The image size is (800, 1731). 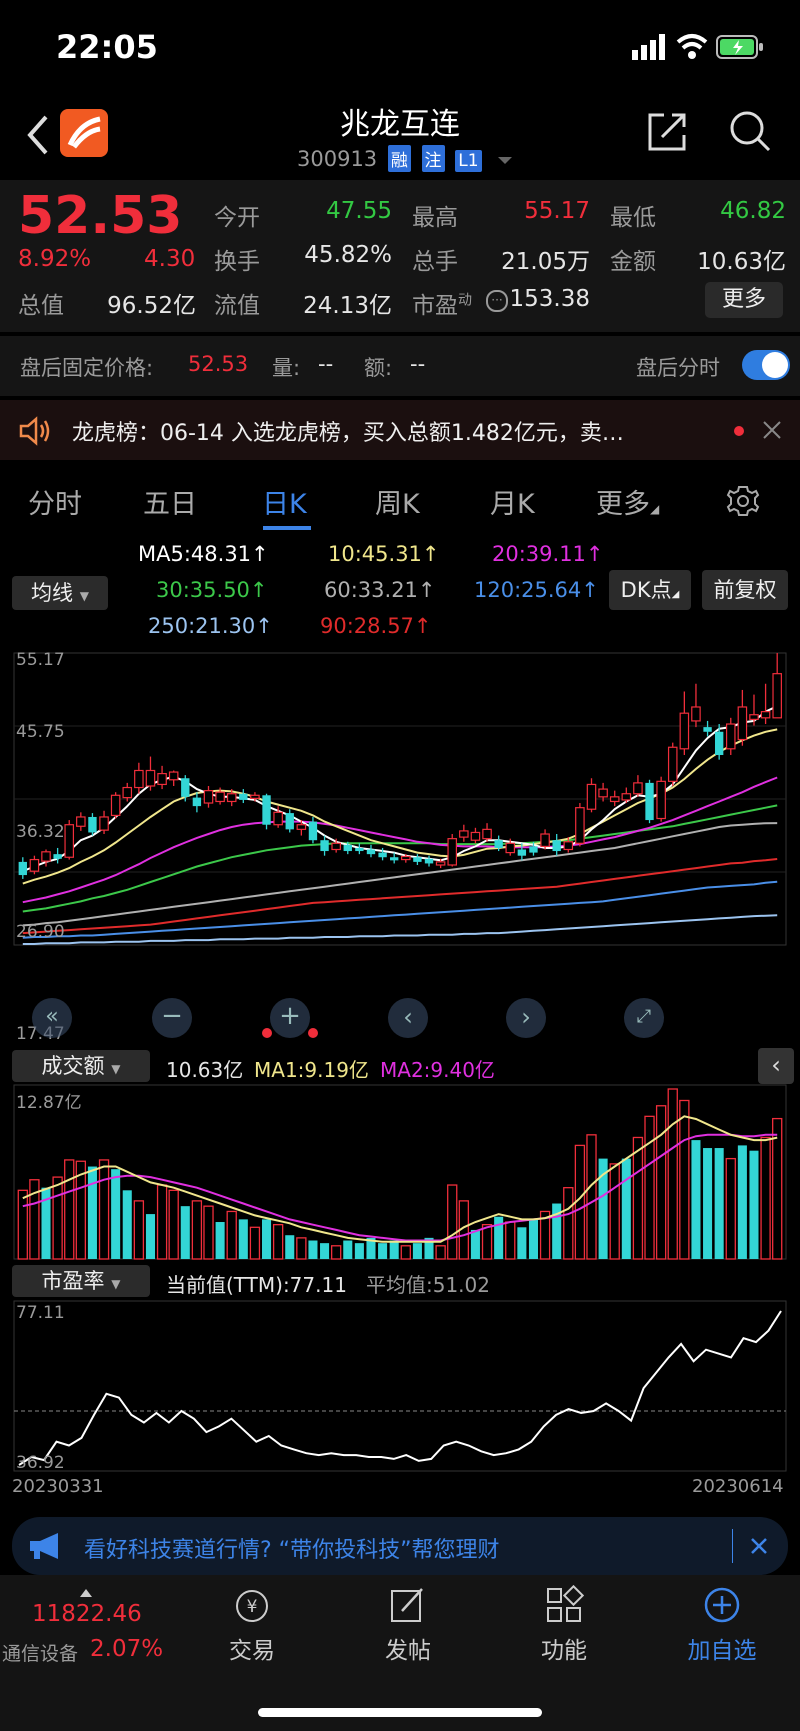 What do you see at coordinates (753, 211) in the screenshot?
I see `low-value: 46.82` at bounding box center [753, 211].